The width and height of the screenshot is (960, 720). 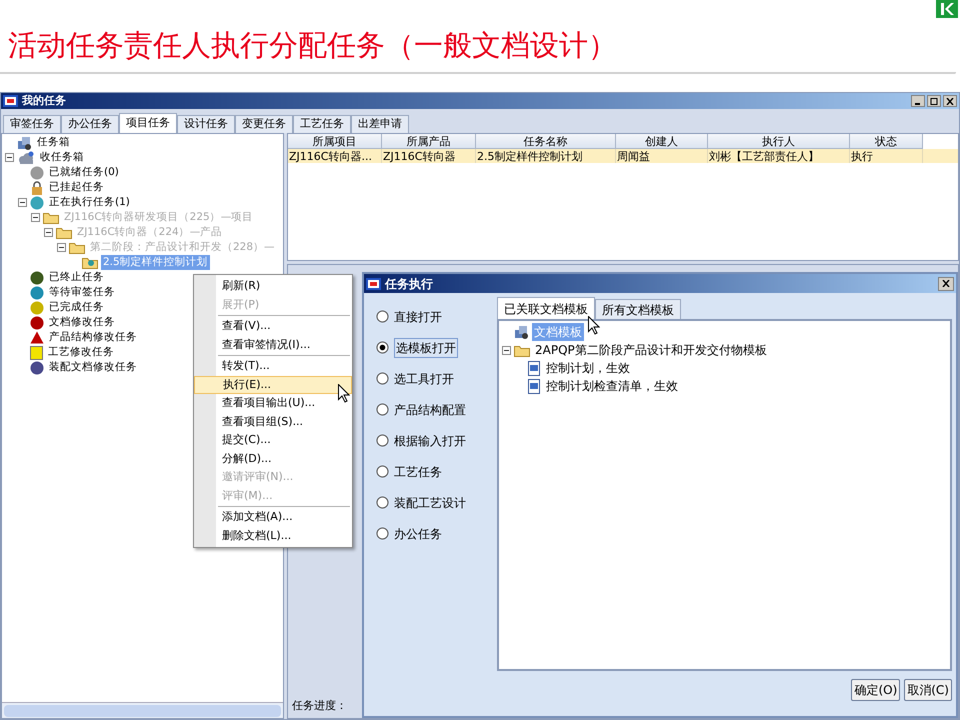 I want to click on scrollbar, so click(x=142, y=710).